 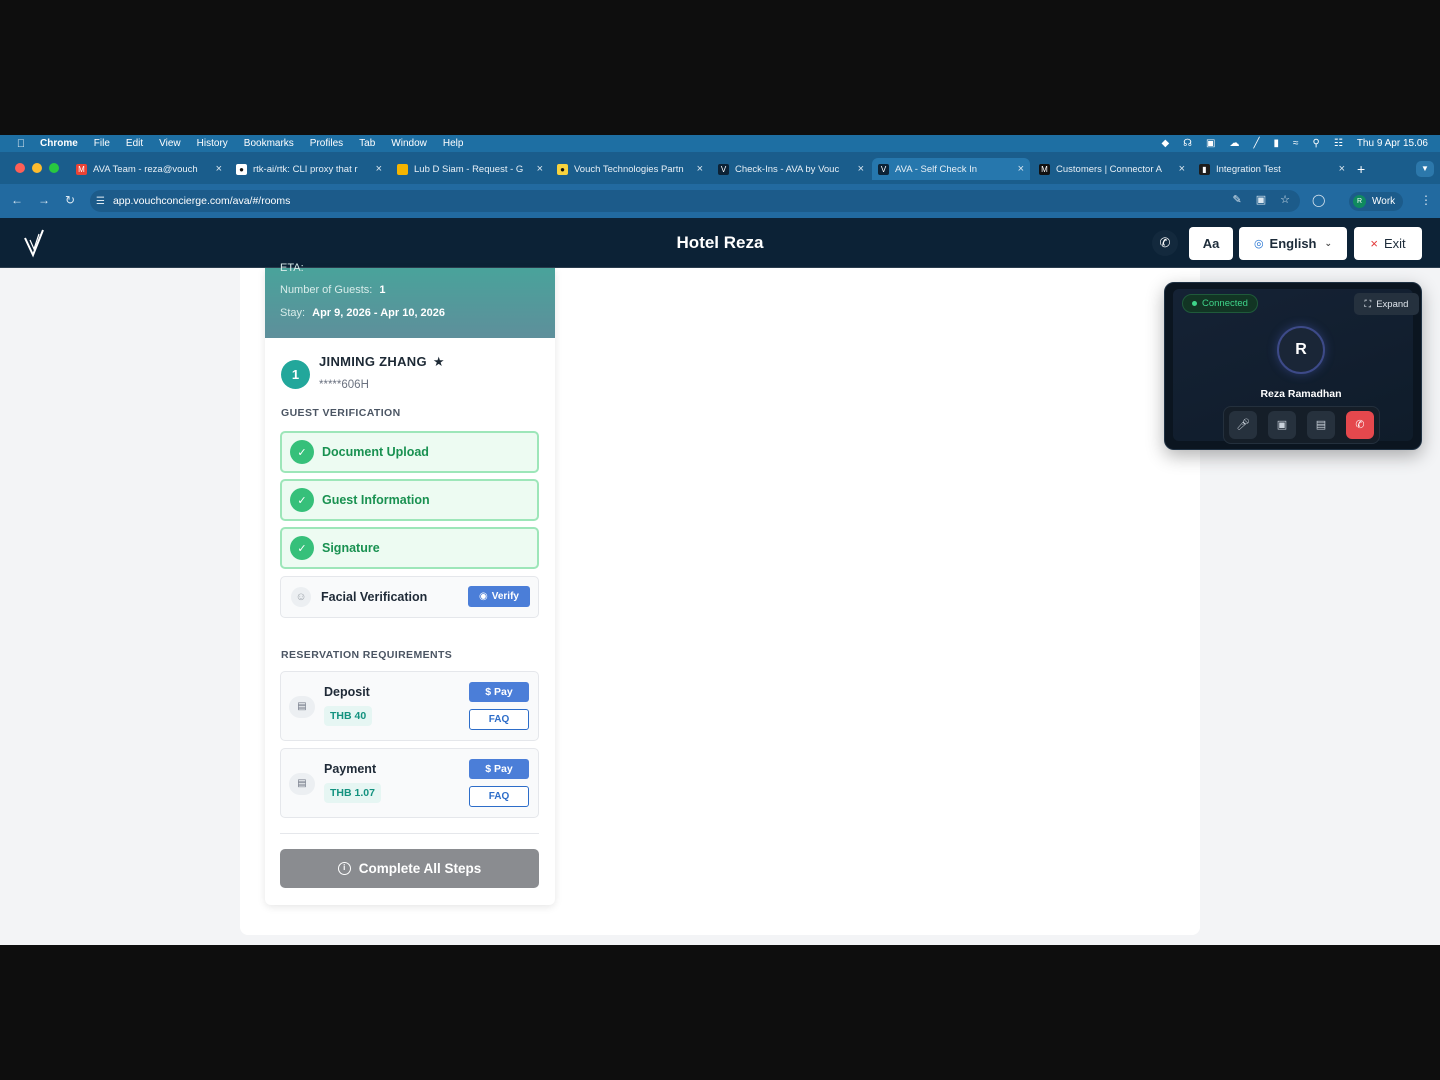 What do you see at coordinates (409, 548) in the screenshot?
I see `step-signature: ✓ Signature` at bounding box center [409, 548].